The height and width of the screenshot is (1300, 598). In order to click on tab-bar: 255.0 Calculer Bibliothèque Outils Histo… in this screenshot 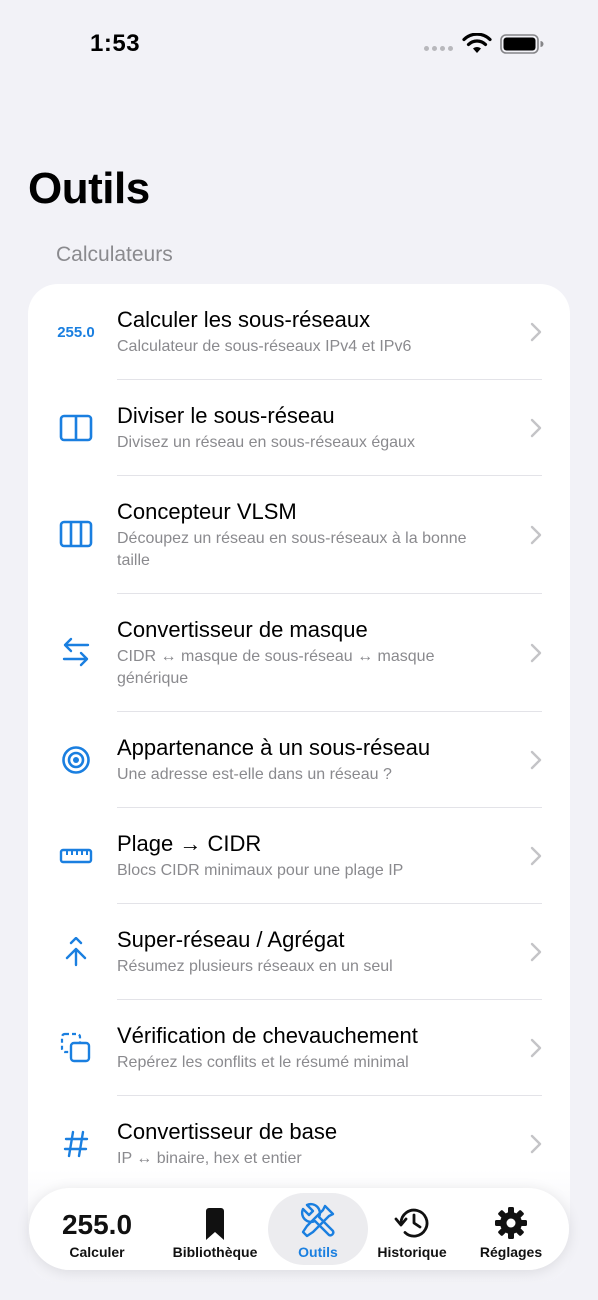, I will do `click(299, 1229)`.